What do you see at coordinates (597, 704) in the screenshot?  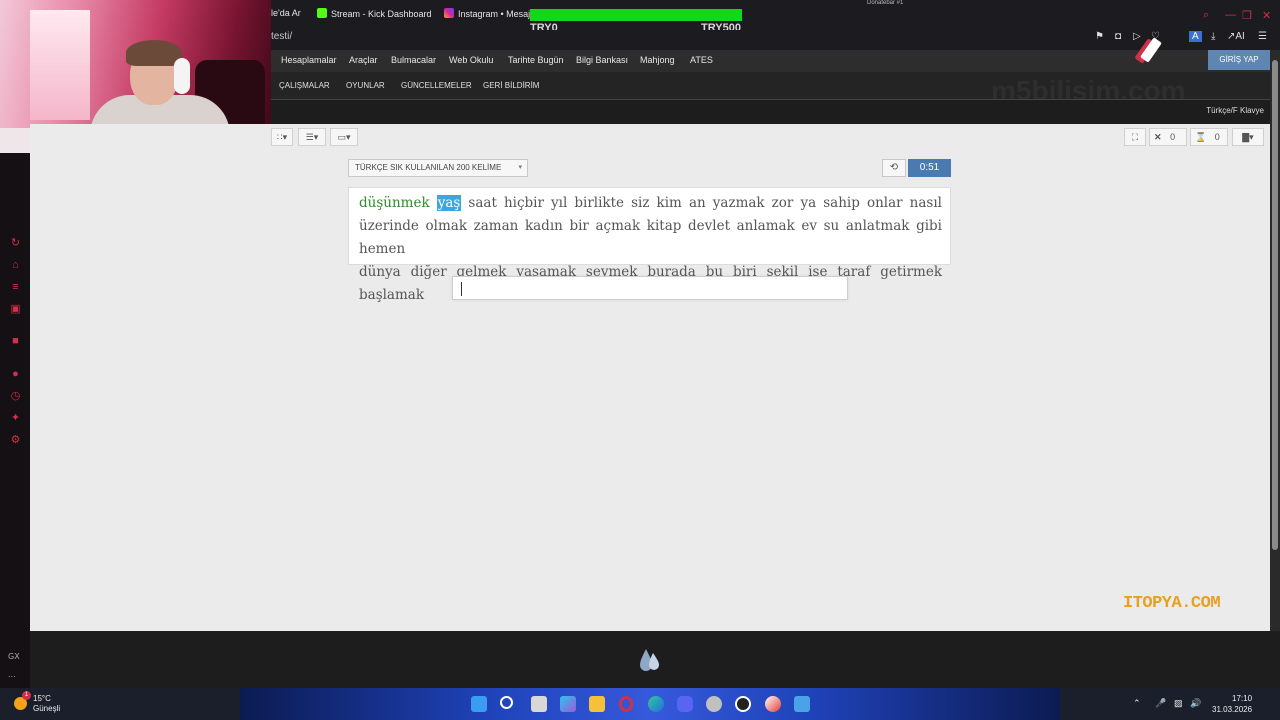 I see `file-explorer-icon` at bounding box center [597, 704].